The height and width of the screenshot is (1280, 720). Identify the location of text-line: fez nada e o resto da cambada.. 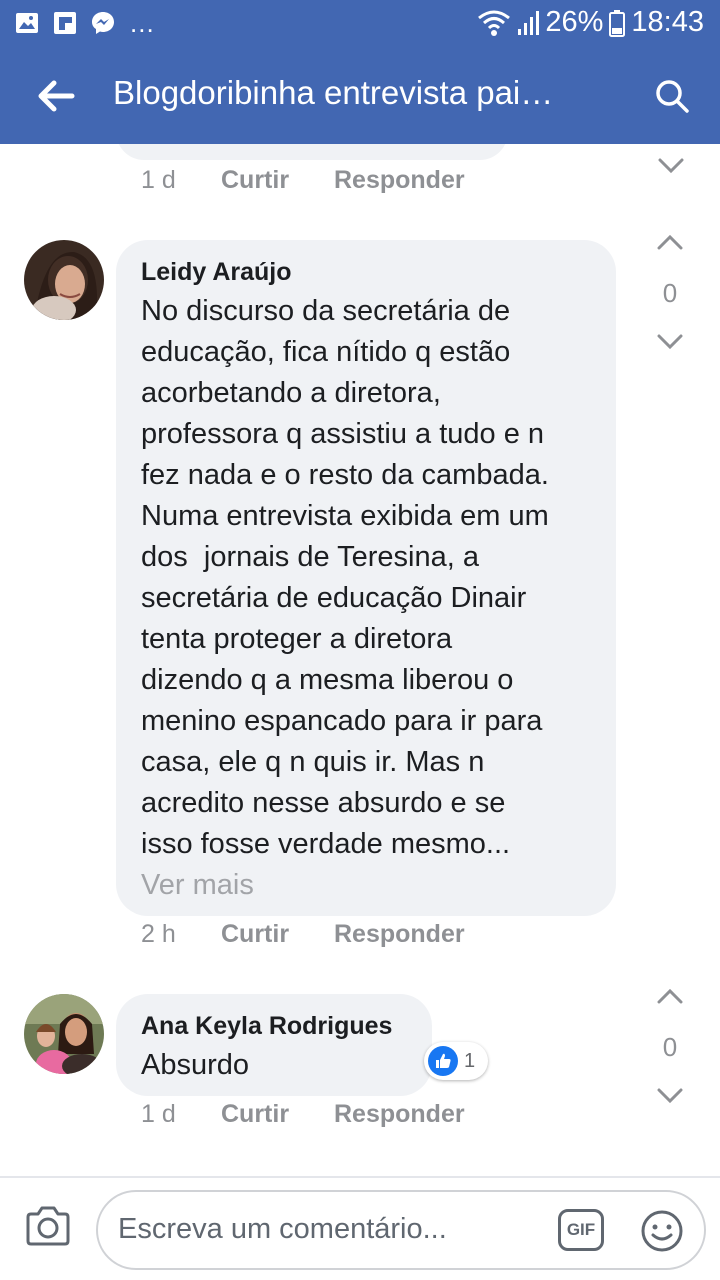
(345, 475).